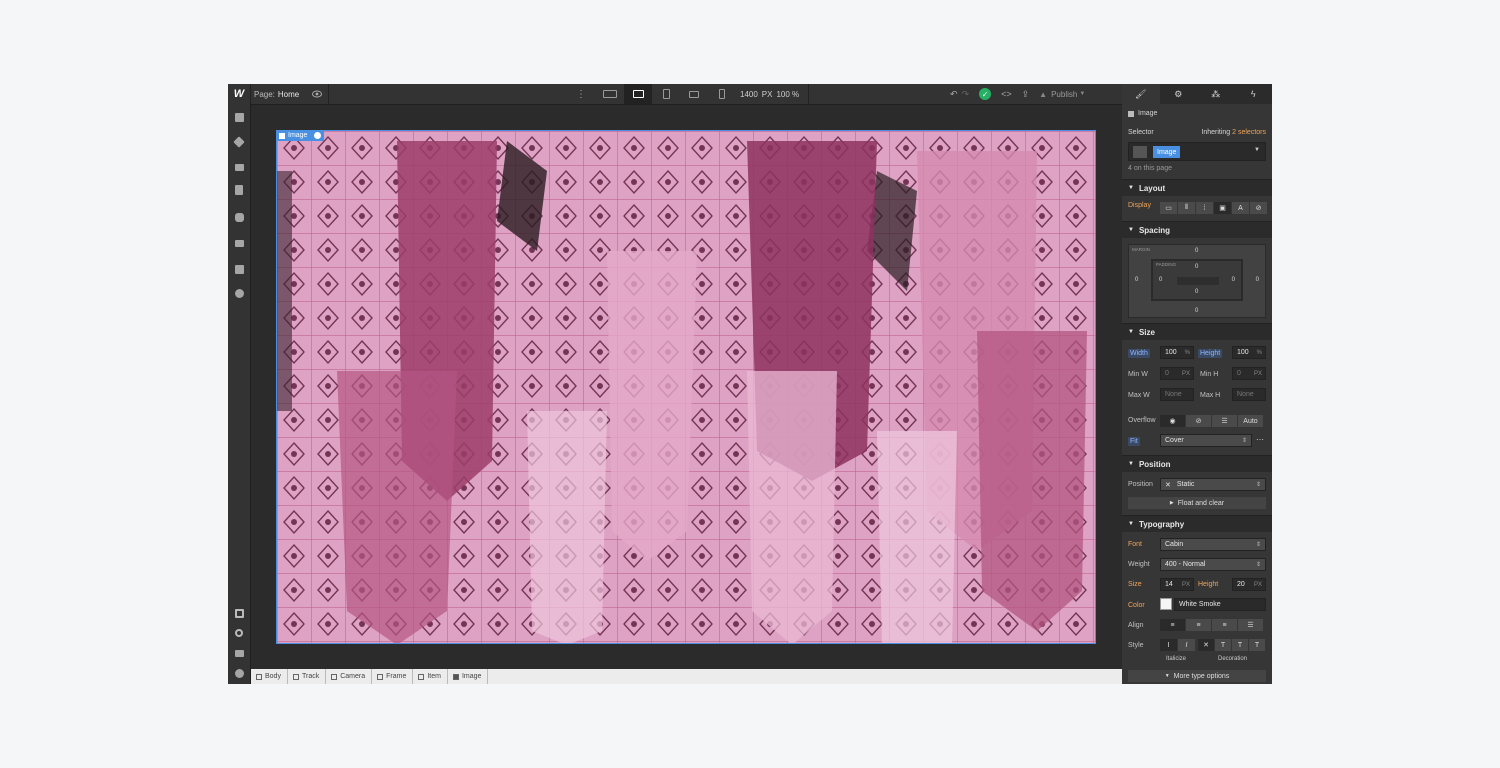 This screenshot has width=1500, height=768. Describe the element at coordinates (239, 653) in the screenshot. I see `video-tutorials-icon` at that location.